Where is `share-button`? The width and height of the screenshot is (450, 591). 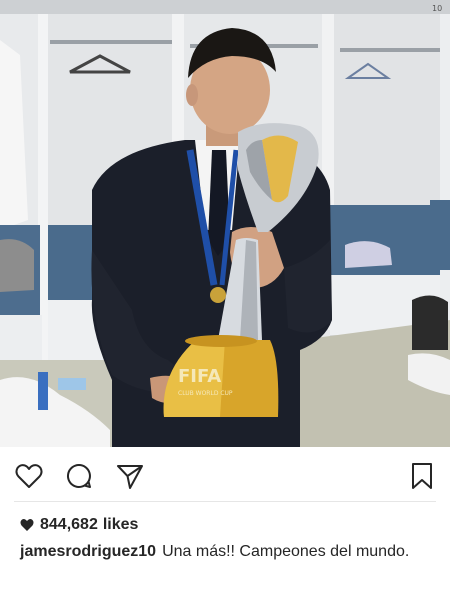 share-button is located at coordinates (130, 476).